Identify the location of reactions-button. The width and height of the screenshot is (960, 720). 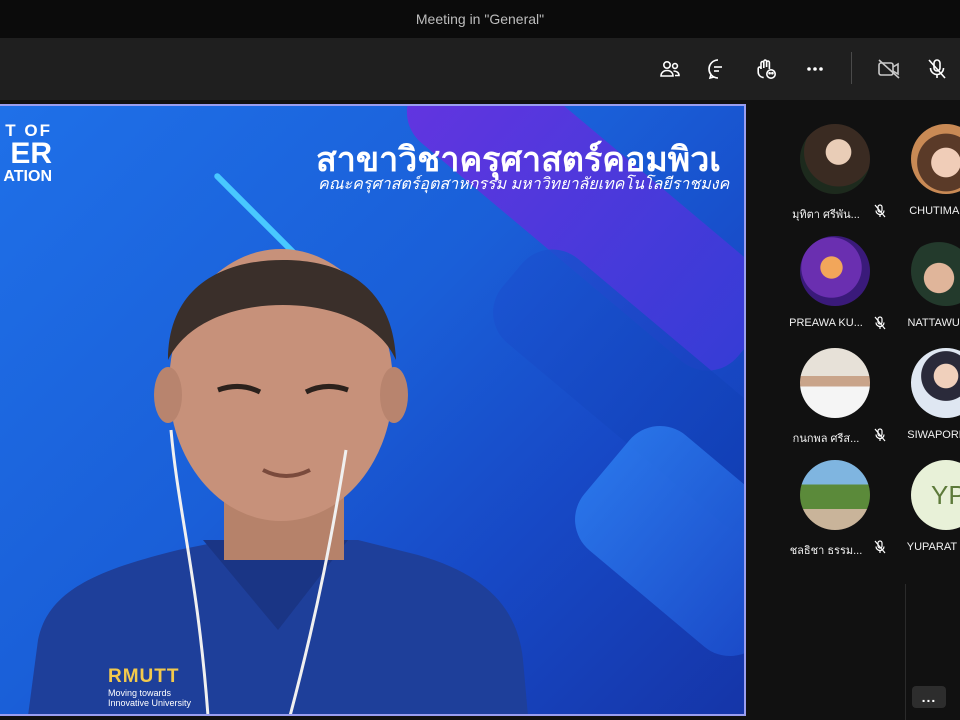
(766, 69).